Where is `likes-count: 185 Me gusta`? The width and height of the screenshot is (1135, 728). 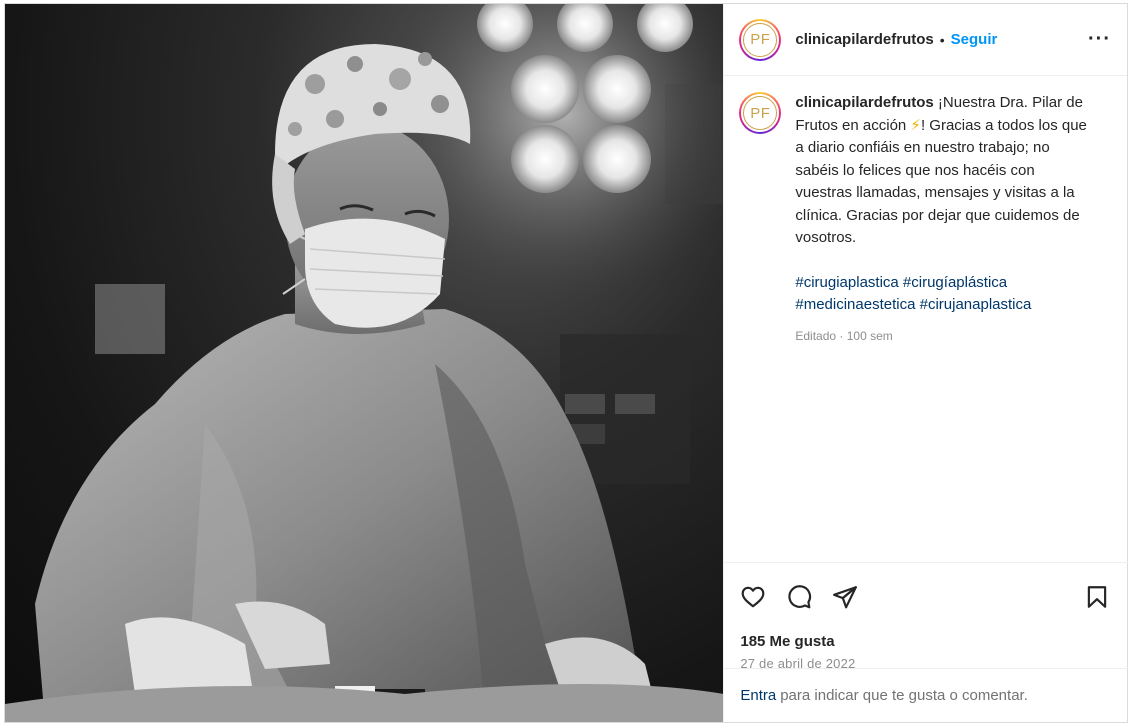
likes-count: 185 Me gusta is located at coordinates (926, 641).